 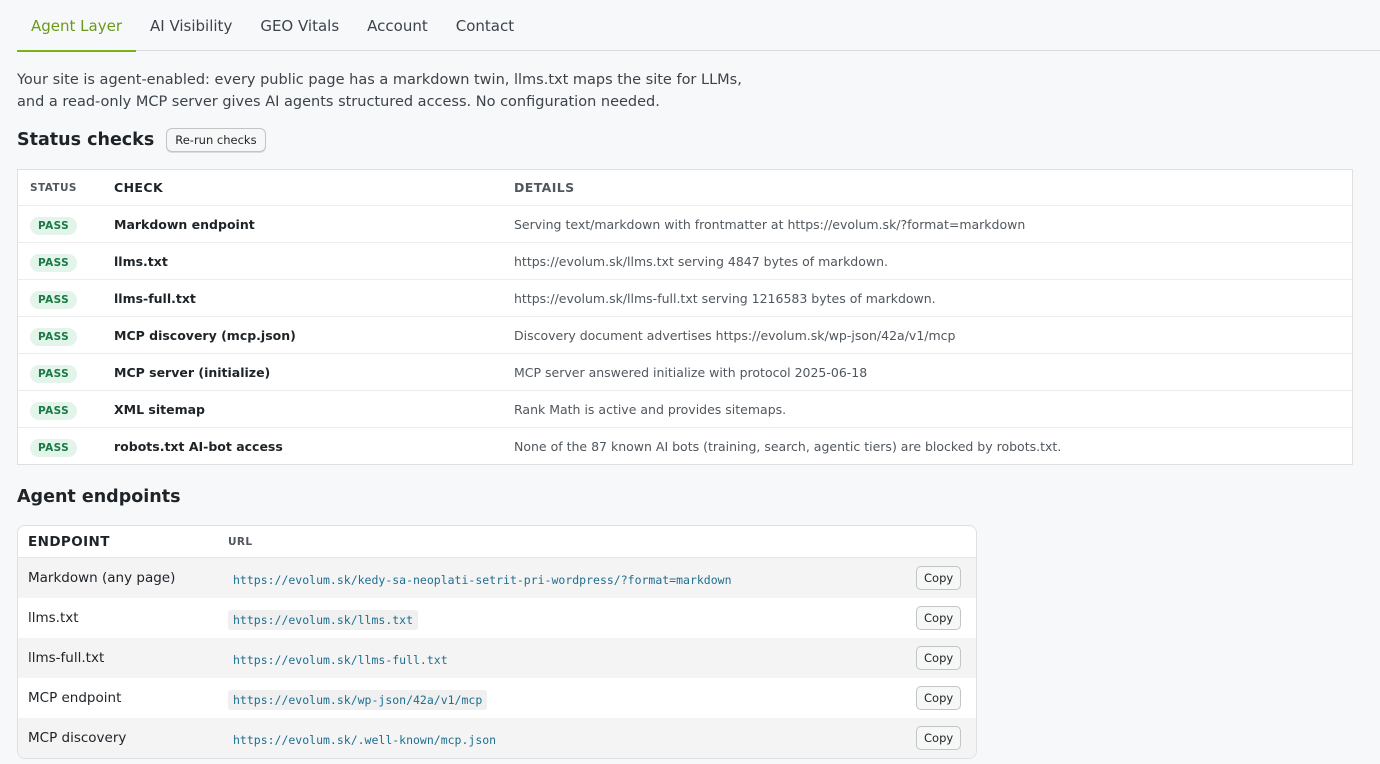 I want to click on endpoint-url: https://evolum.sk/wp-json/42a/v1/mcp, so click(x=358, y=699).